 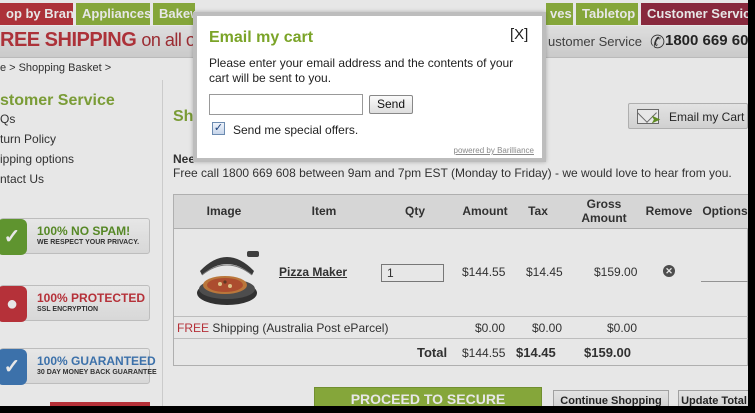 What do you see at coordinates (494, 150) in the screenshot?
I see `powered-by-link: powered by Barilliance` at bounding box center [494, 150].